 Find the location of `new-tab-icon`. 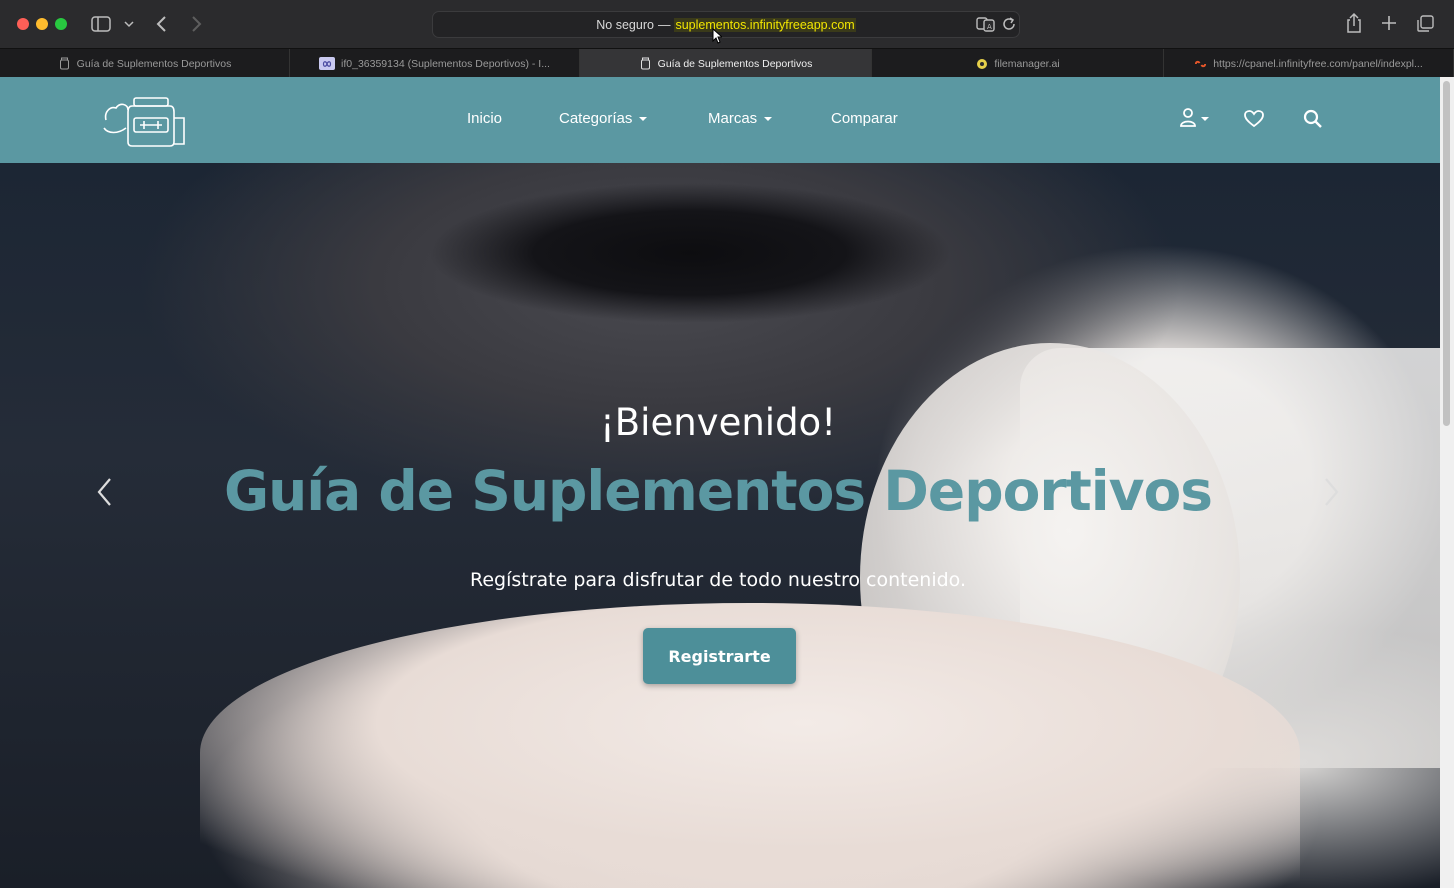

new-tab-icon is located at coordinates (1390, 24).